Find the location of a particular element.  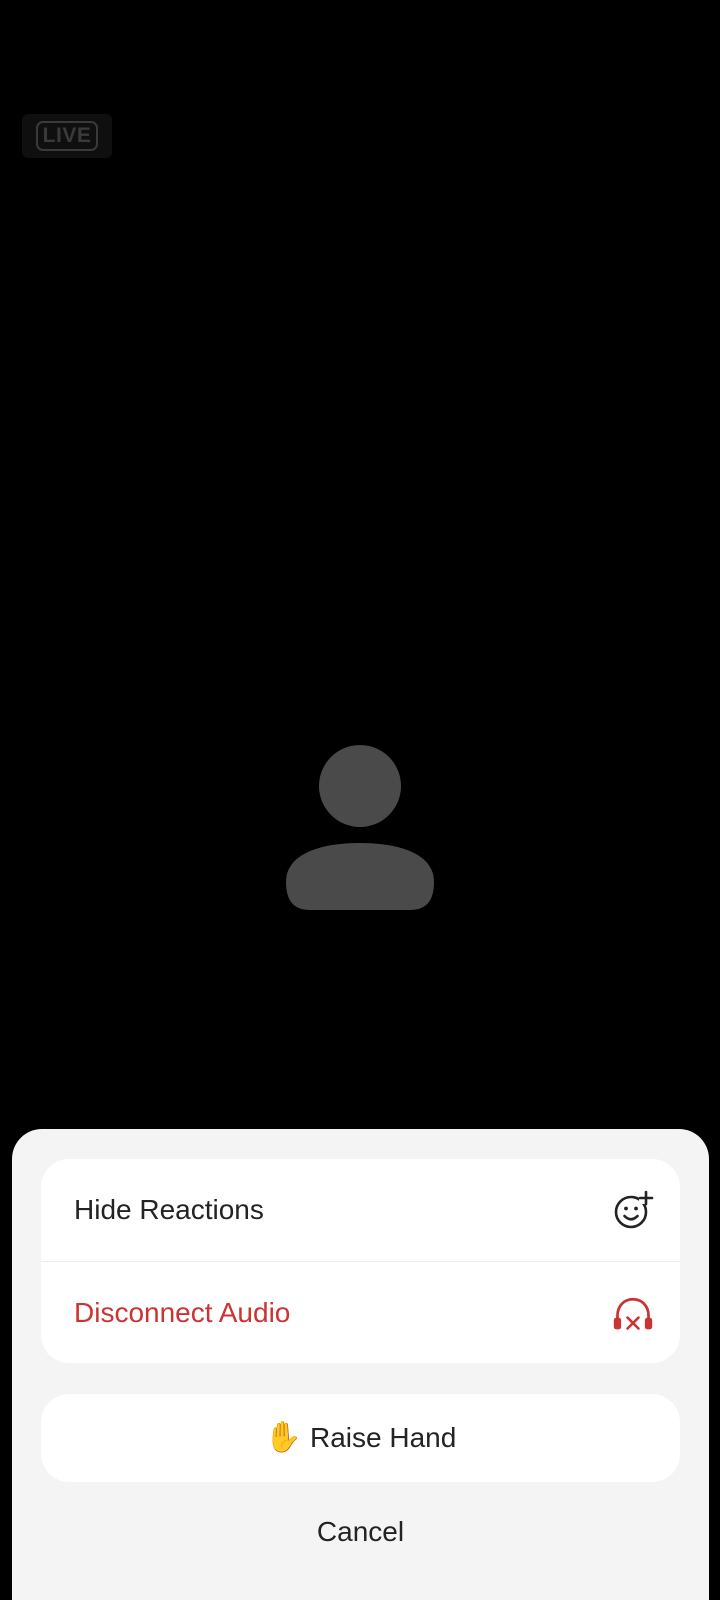

add-reaction-icon is located at coordinates (634, 1209).